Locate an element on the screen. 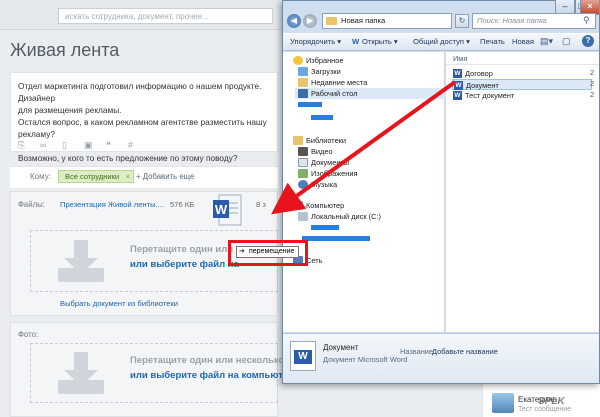 The width and height of the screenshot is (600, 417). drag-tooltip: ➔ перемещение is located at coordinates (268, 252).